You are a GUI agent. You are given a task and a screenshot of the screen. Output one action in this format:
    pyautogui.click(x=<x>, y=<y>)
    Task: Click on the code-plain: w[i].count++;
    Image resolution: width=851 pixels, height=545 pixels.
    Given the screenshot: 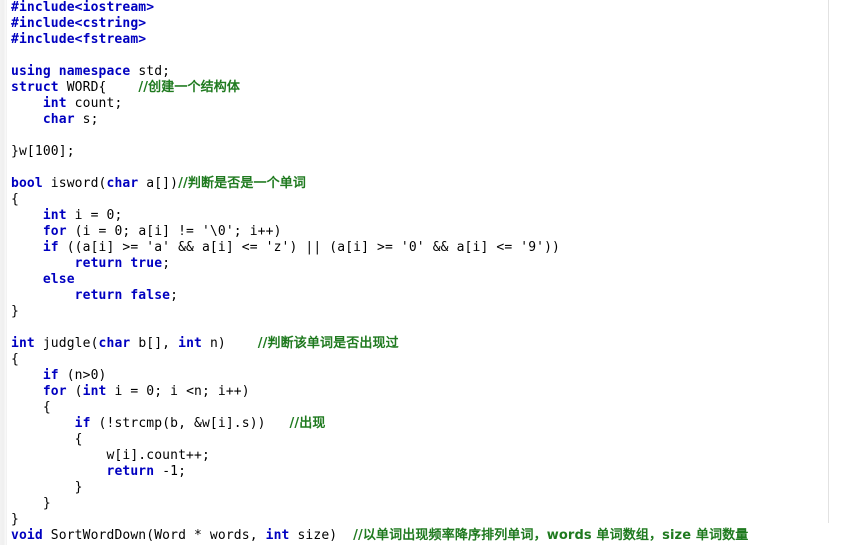 What is the action you would take?
    pyautogui.click(x=110, y=455)
    